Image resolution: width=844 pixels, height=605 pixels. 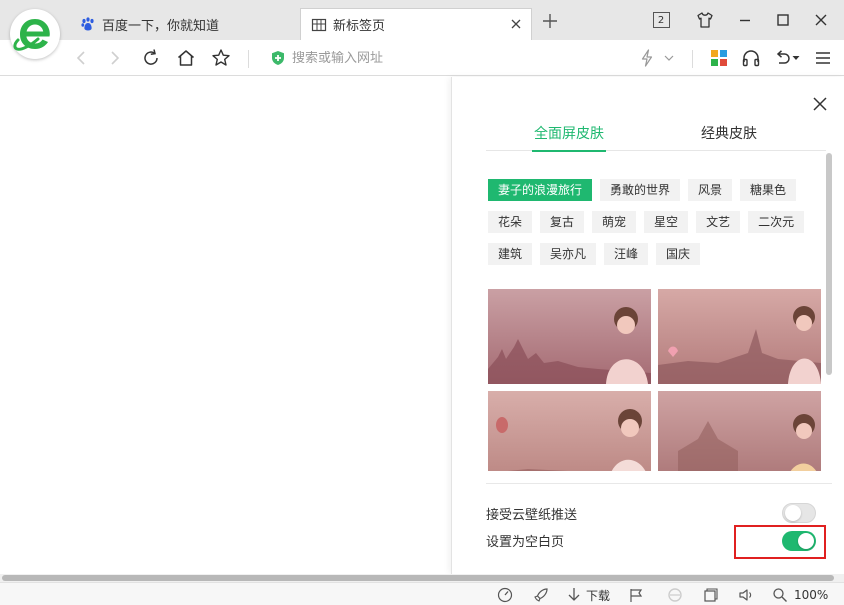 What do you see at coordinates (525, 542) in the screenshot?
I see `setting-label: 设置为空白页` at bounding box center [525, 542].